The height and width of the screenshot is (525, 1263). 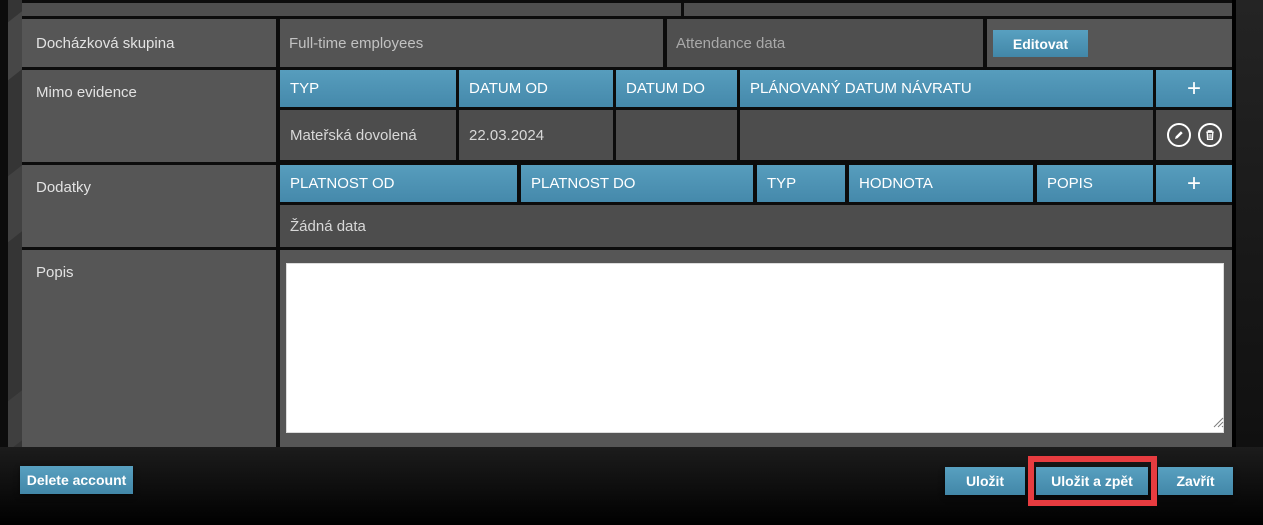 I want to click on save-button: Uložit, so click(x=985, y=481).